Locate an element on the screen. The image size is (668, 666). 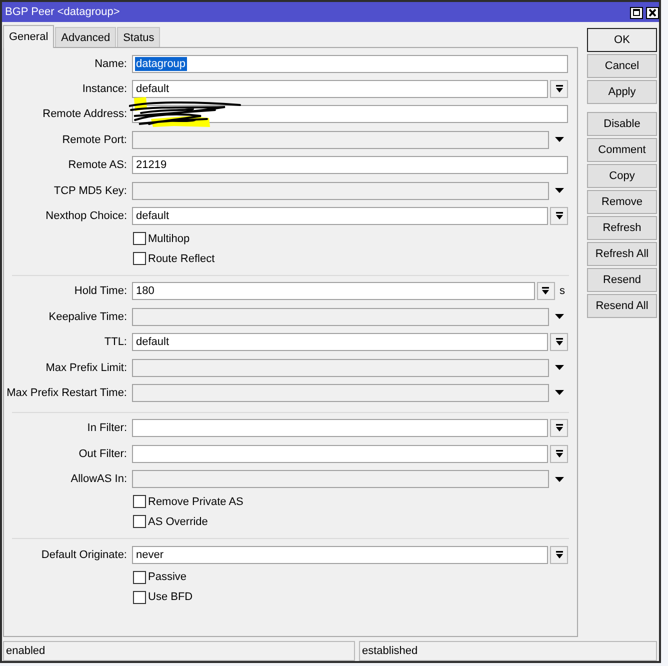
field-label: Instance: is located at coordinates (104, 89).